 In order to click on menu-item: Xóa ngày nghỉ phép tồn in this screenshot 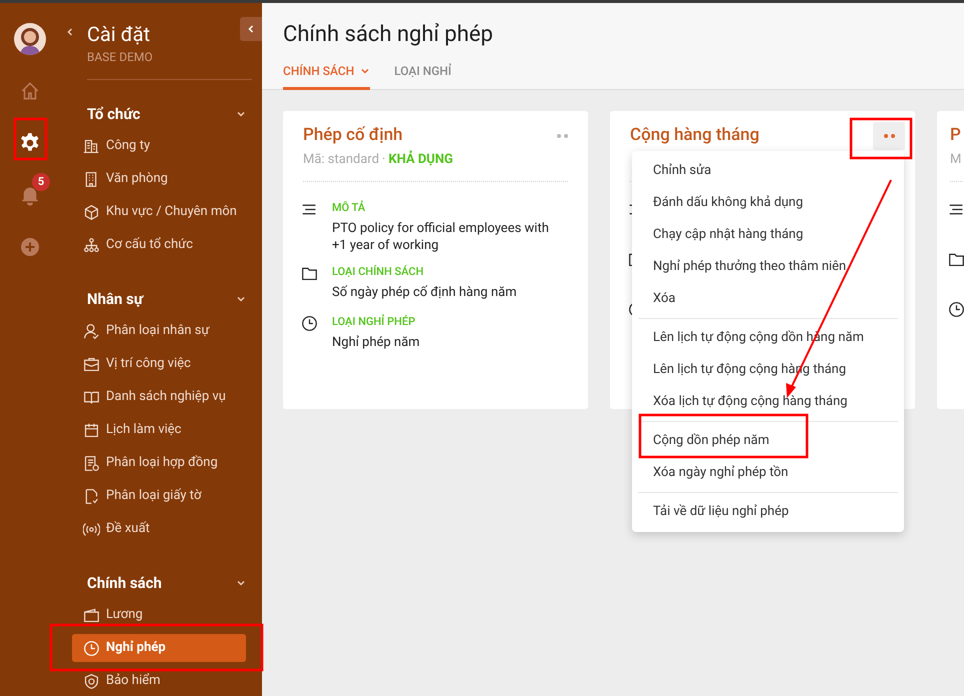, I will do `click(768, 473)`.